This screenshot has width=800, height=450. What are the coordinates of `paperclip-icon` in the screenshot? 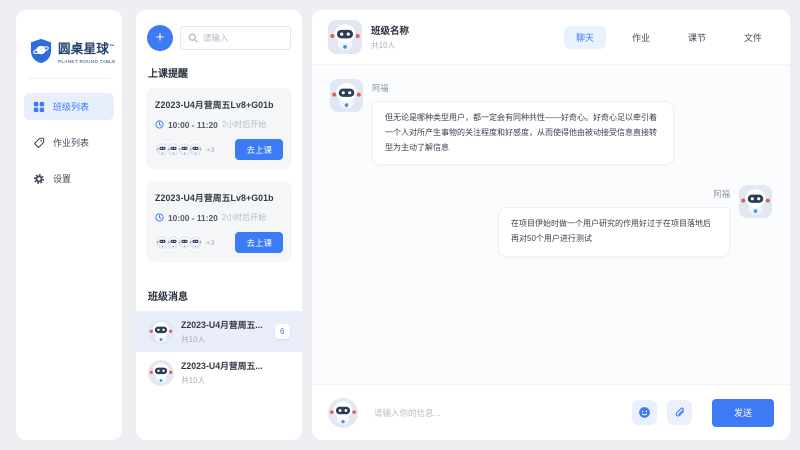 It's located at (679, 412).